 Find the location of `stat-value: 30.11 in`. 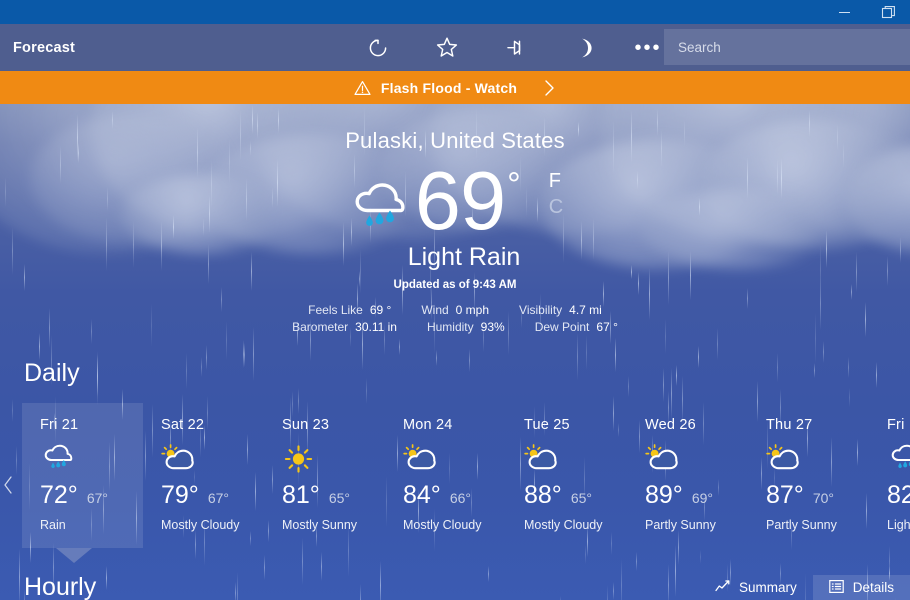

stat-value: 30.11 in is located at coordinates (376, 327).